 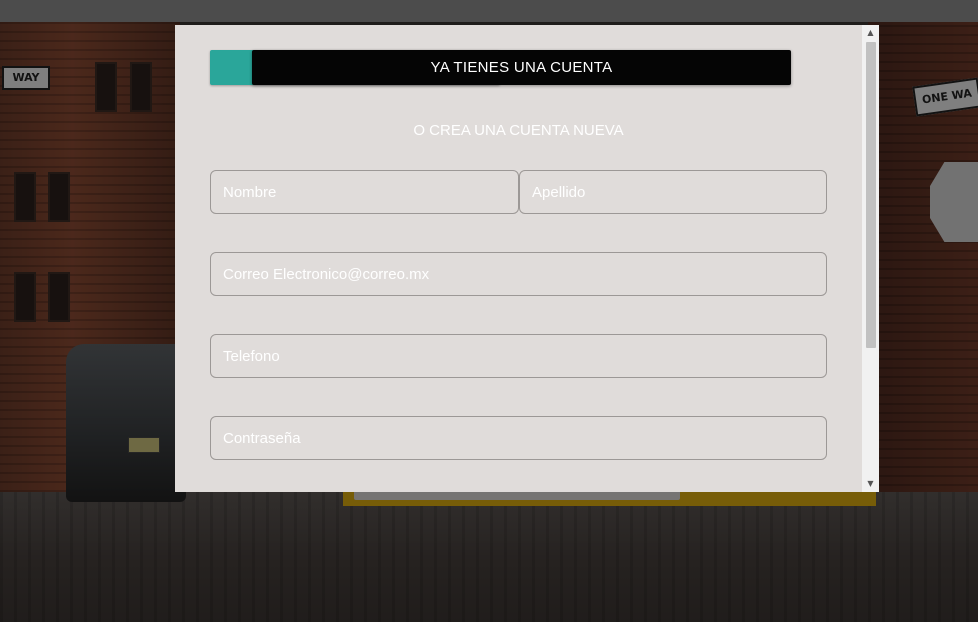 I want to click on last-name-input, so click(x=673, y=192).